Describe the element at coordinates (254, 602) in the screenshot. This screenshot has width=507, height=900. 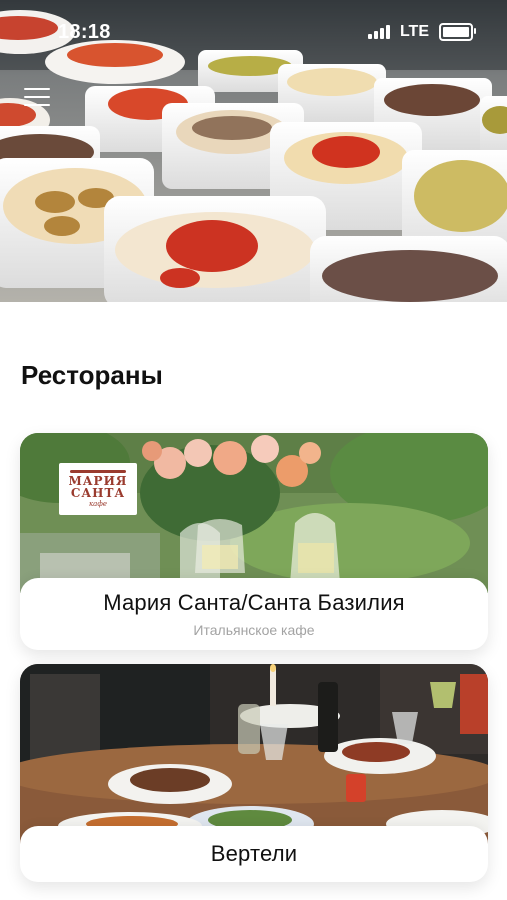
I see `restaurant-name: Мария Санта/Санта Базилия` at that location.